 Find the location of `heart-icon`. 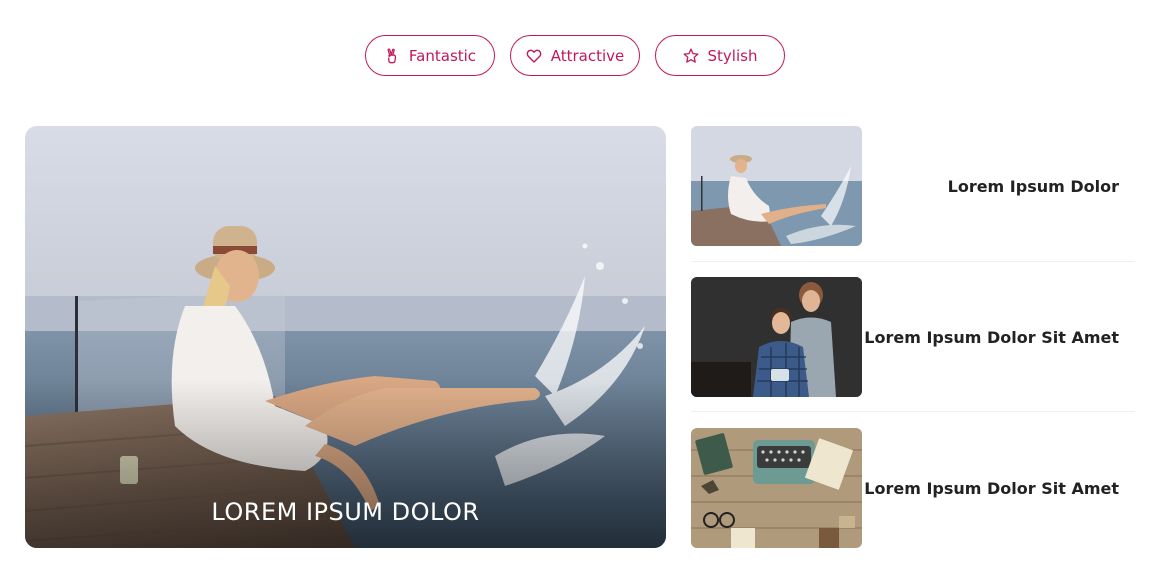

heart-icon is located at coordinates (534, 56).